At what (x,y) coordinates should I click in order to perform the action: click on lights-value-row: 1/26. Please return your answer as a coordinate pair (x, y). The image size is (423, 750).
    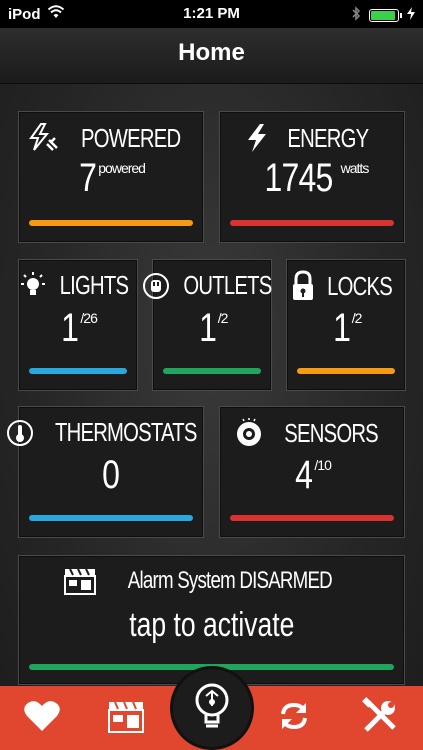
    Looking at the image, I should click on (78, 328).